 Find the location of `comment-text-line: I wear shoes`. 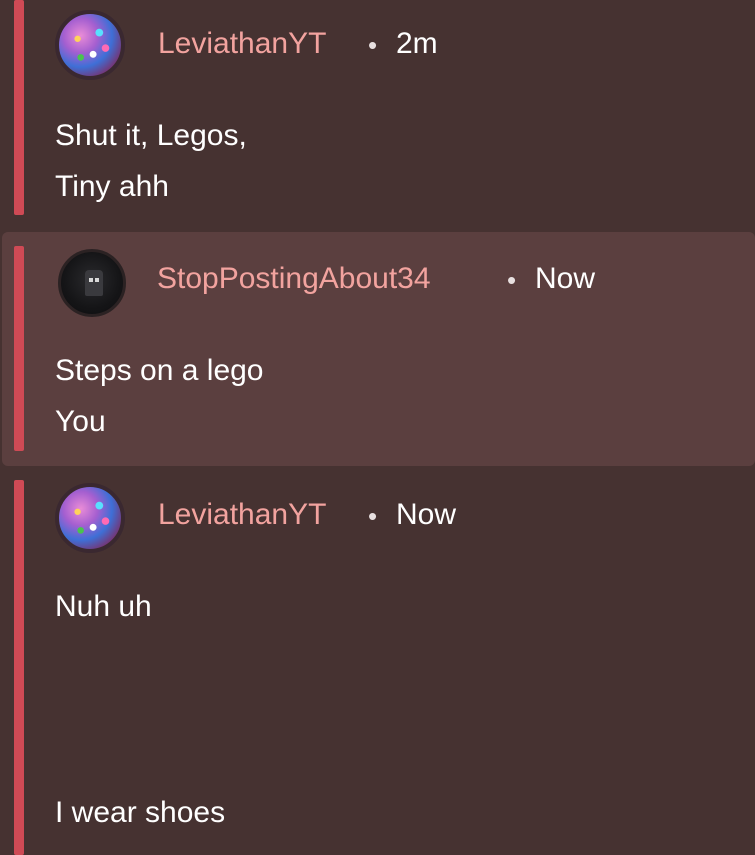

comment-text-line: I wear shoes is located at coordinates (140, 812).